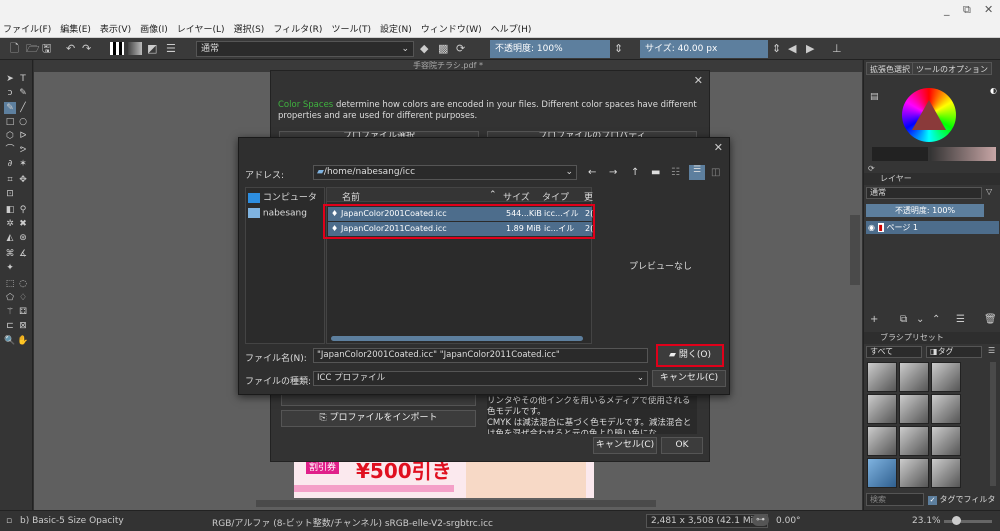 Image resolution: width=1000 pixels, height=531 pixels. I want to click on save-icon: 🖫, so click(46, 48).